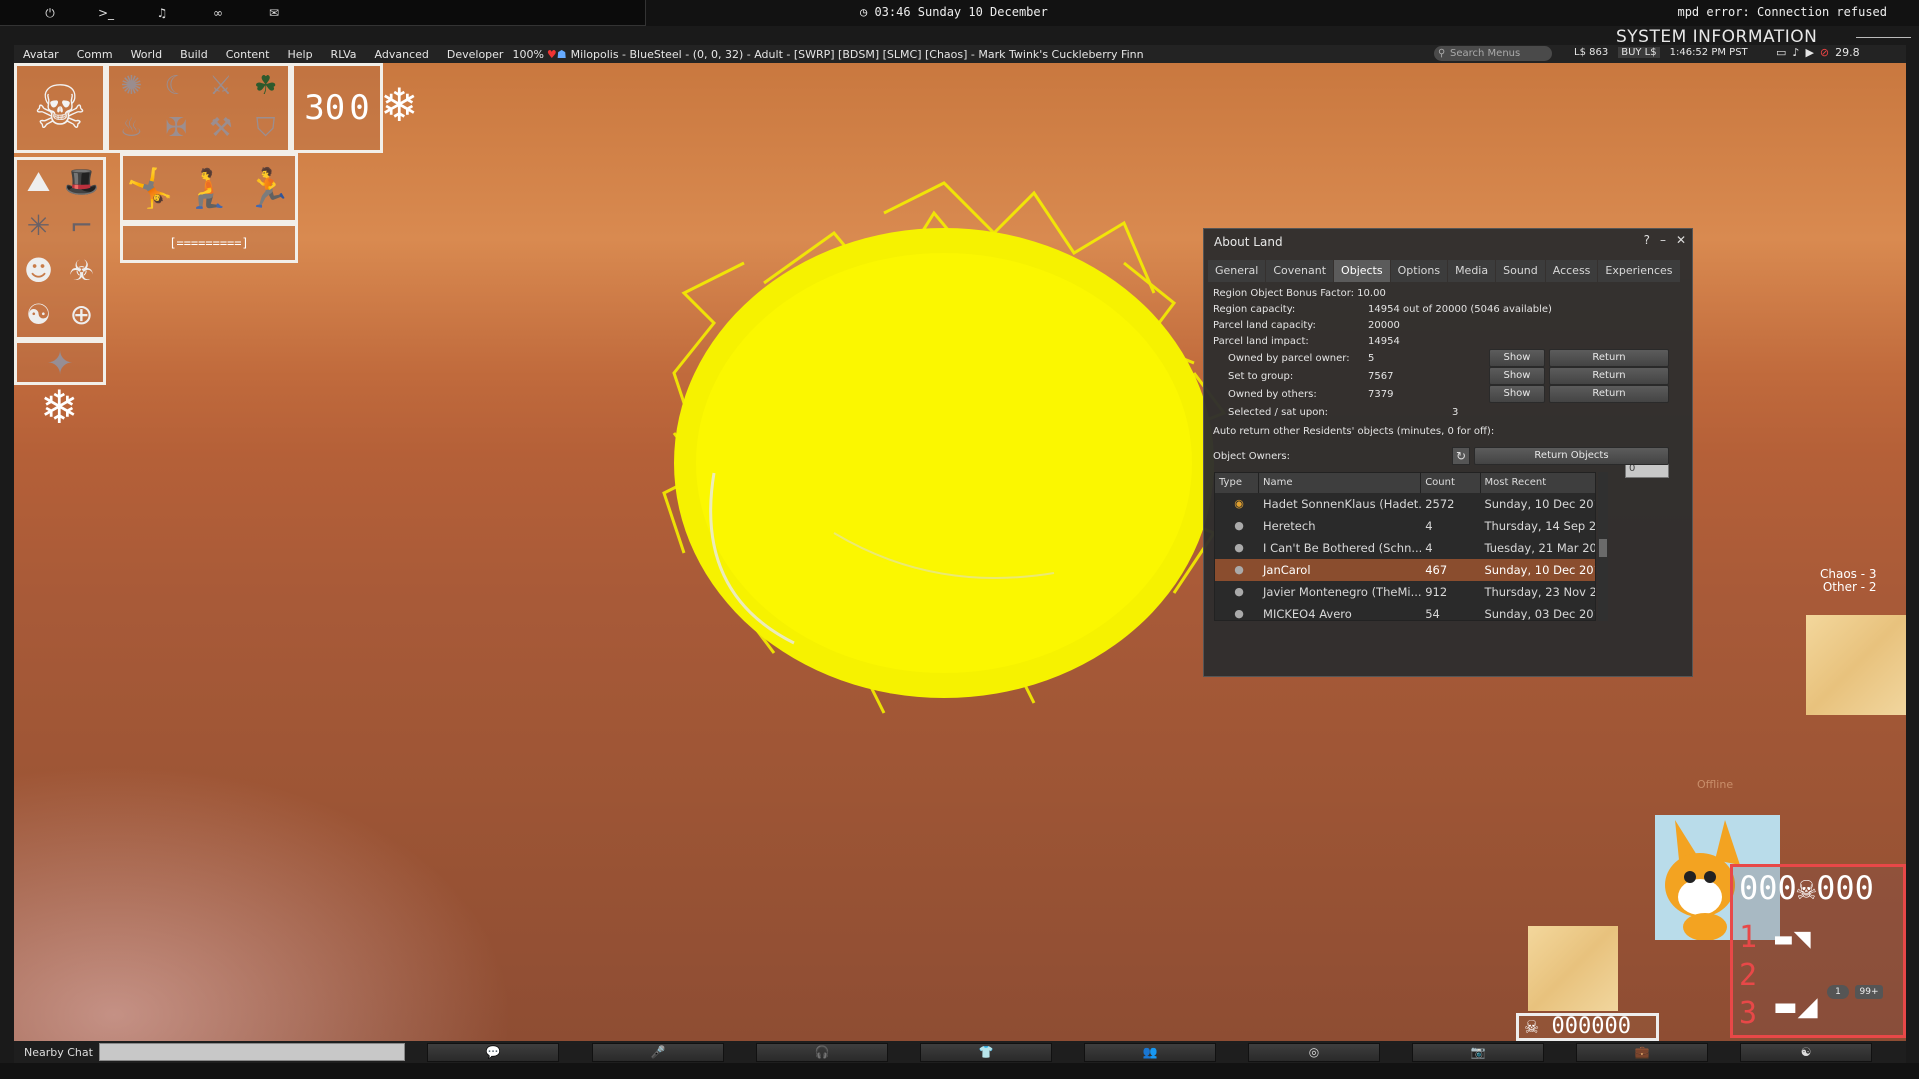 Image resolution: width=1919 pixels, height=1079 pixels. What do you see at coordinates (986, 1052) in the screenshot?
I see `appearance-button: 👕` at bounding box center [986, 1052].